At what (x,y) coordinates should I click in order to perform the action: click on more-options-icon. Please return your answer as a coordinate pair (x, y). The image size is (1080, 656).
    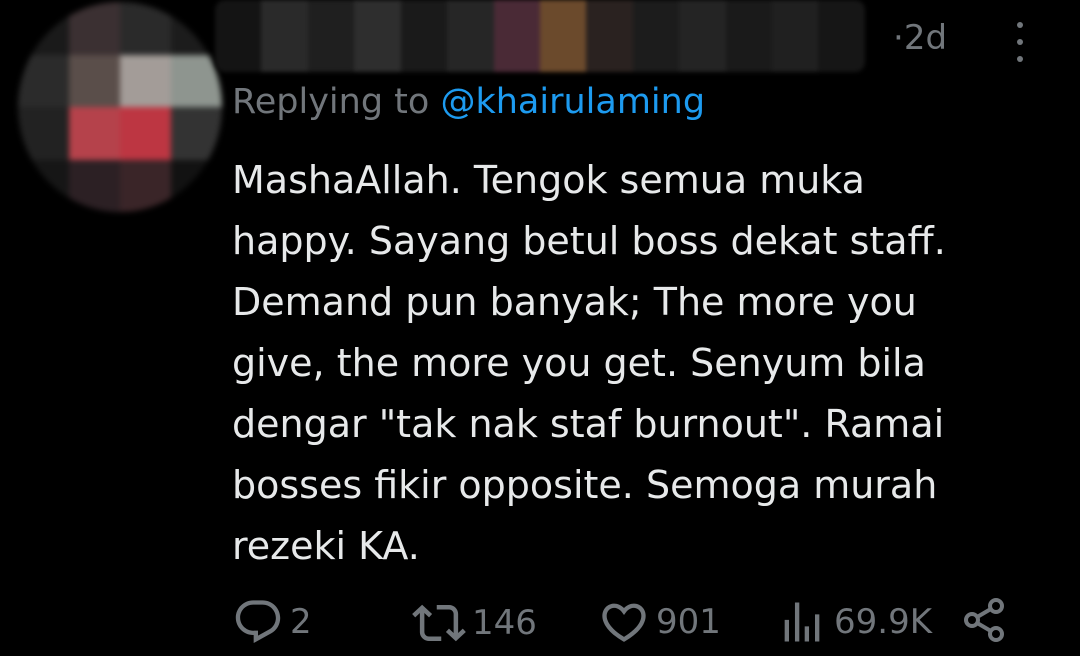
    Looking at the image, I should click on (1020, 42).